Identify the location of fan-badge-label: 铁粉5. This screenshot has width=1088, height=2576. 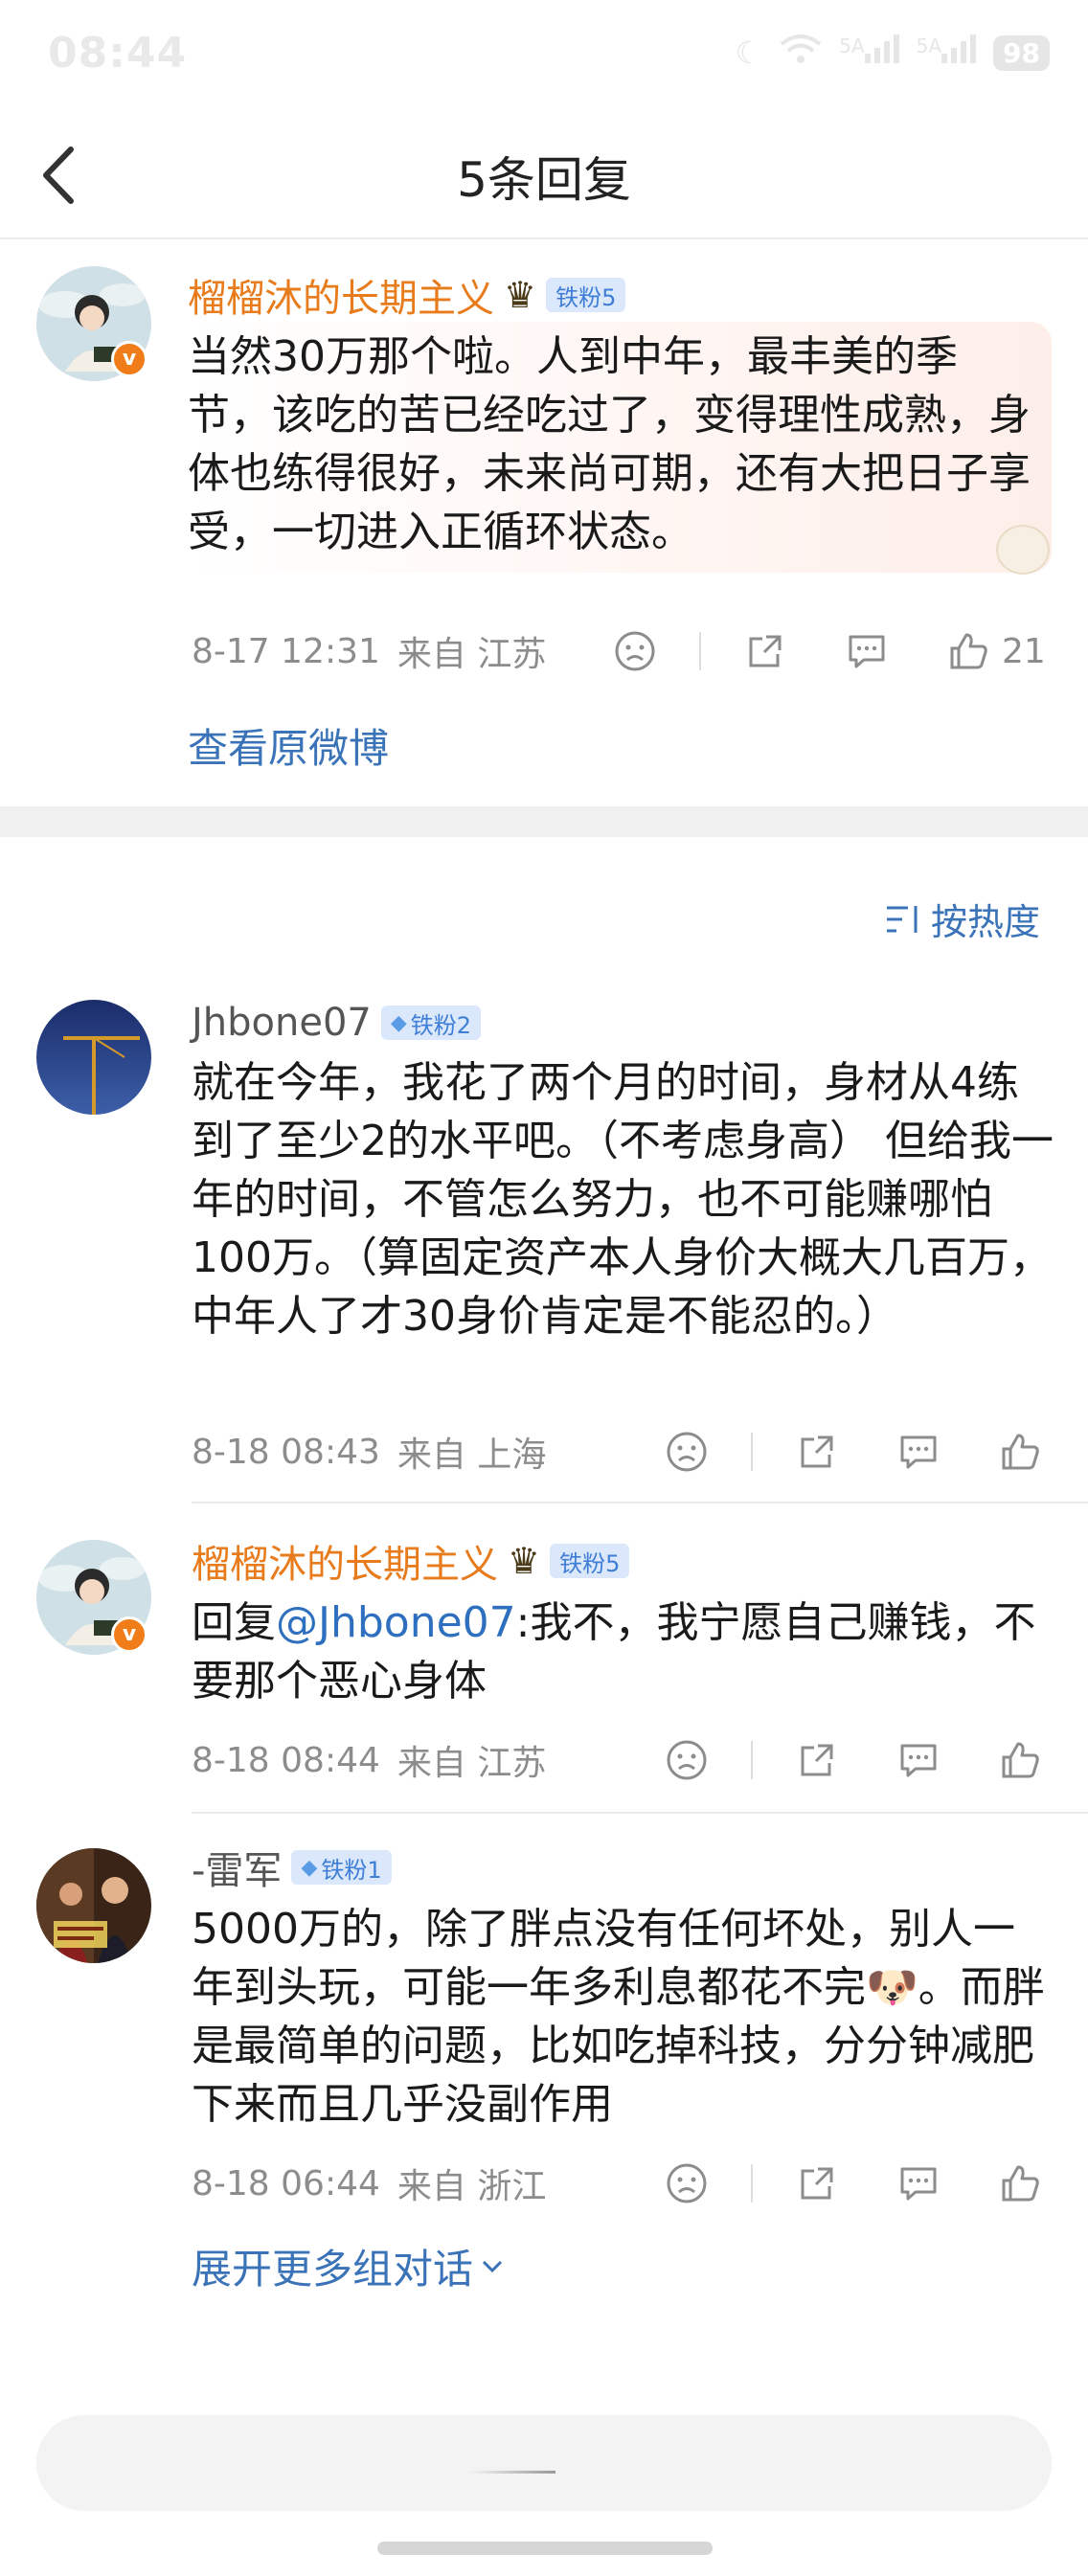
(590, 1563).